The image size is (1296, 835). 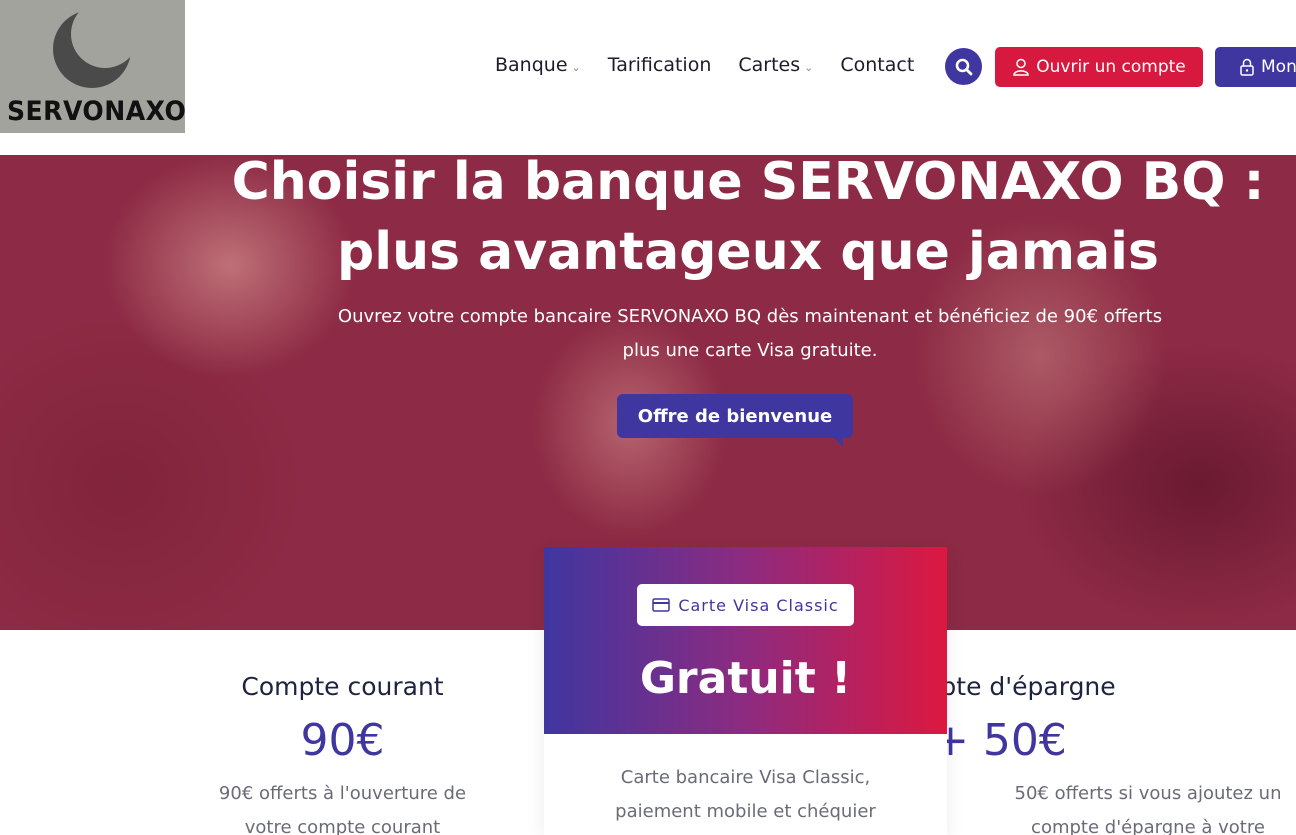 I want to click on card-title: Compte courant, so click(x=342, y=686).